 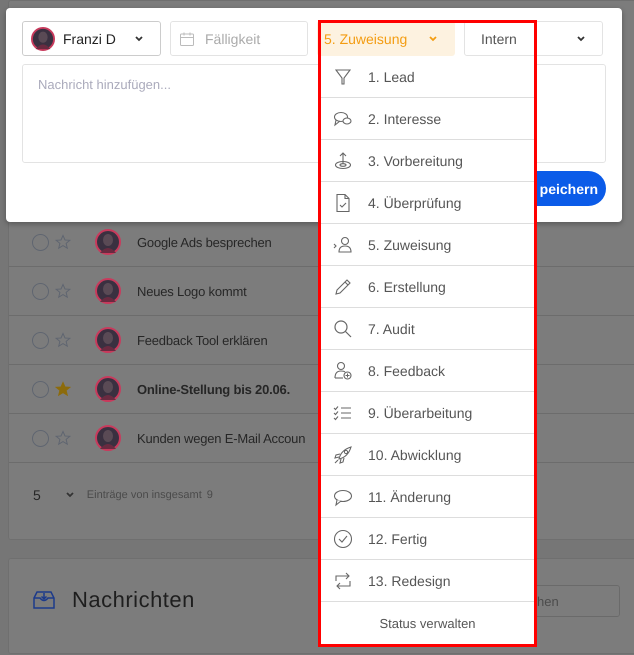 What do you see at coordinates (427, 497) in the screenshot?
I see `menu-item: 11. Änderung` at bounding box center [427, 497].